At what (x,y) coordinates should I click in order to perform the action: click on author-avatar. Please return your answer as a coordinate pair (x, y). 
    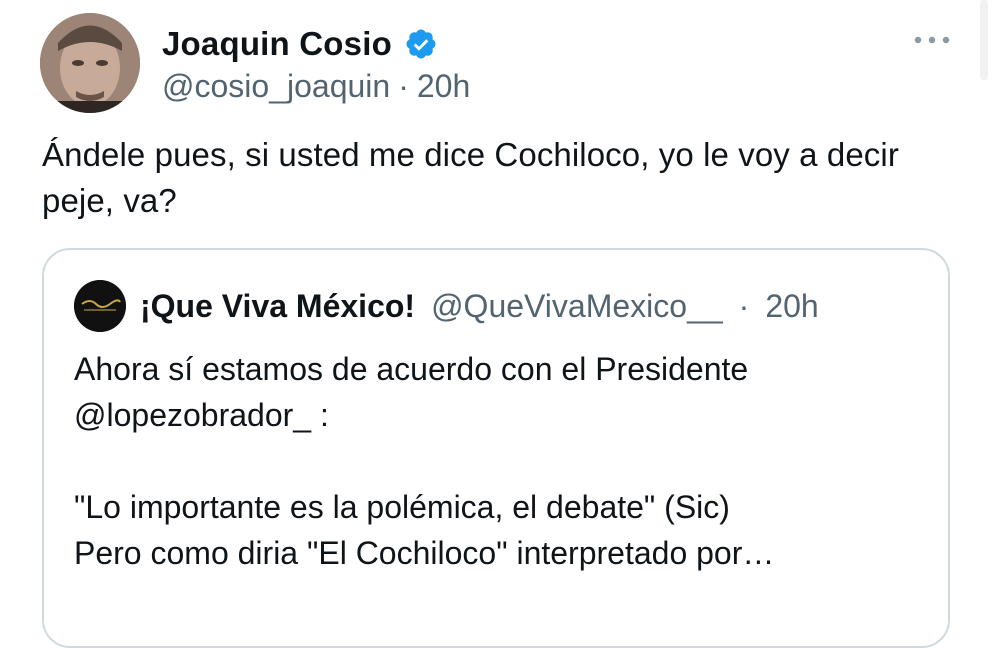
    Looking at the image, I should click on (90, 63).